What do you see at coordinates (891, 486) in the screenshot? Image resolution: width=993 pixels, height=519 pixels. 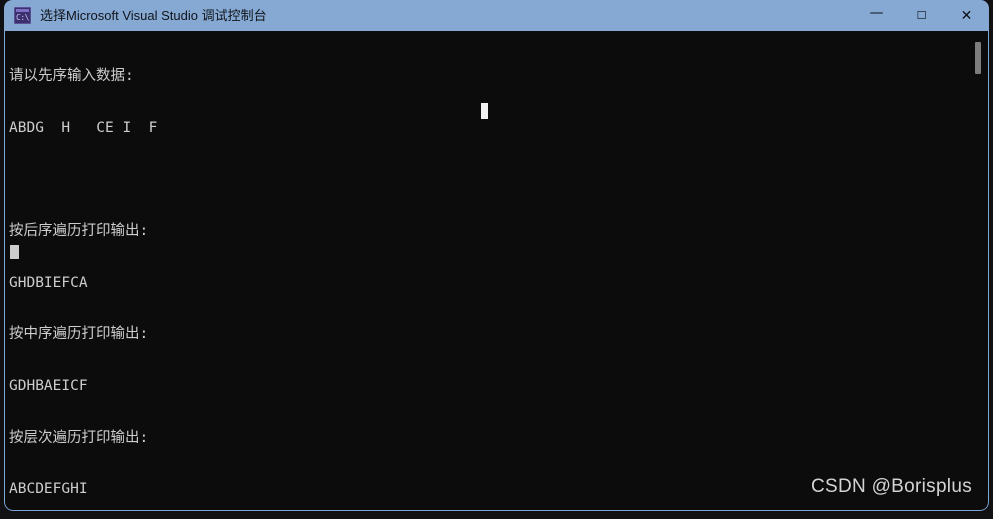 I see `watermark-text: CSDN @Borisplus` at bounding box center [891, 486].